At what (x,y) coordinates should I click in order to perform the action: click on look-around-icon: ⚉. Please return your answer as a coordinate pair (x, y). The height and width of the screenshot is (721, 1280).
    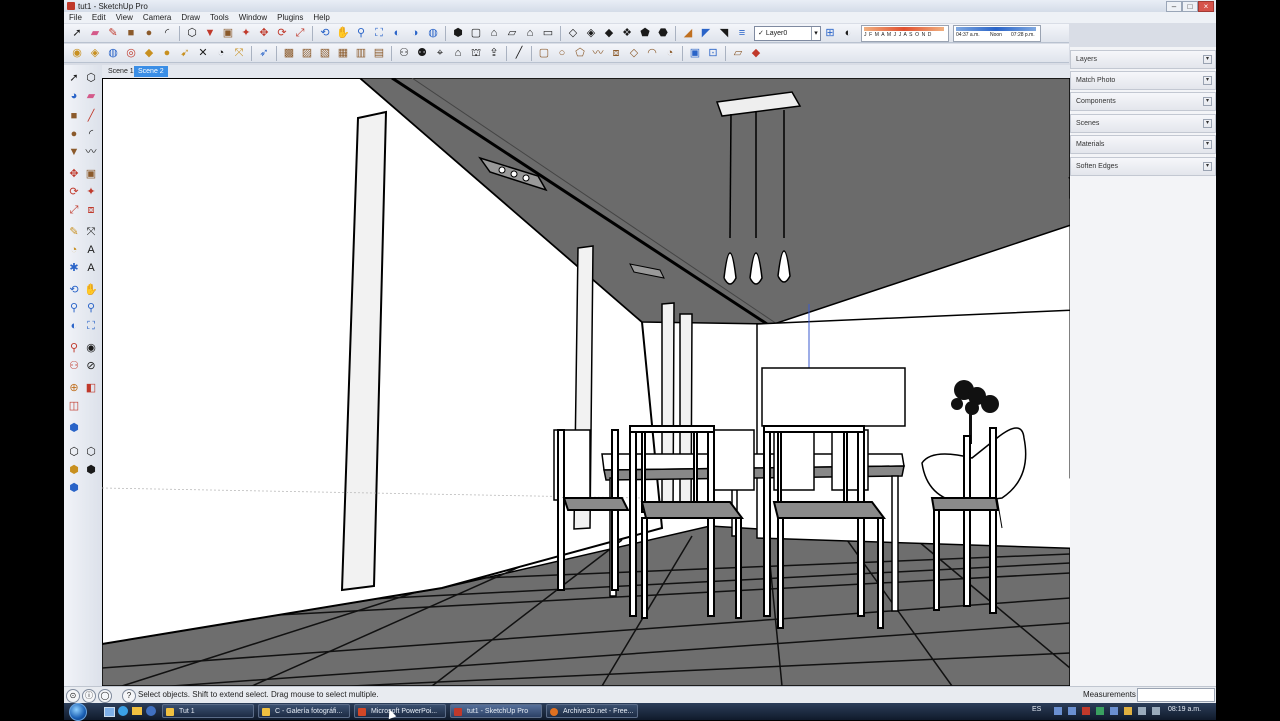
    Looking at the image, I should click on (422, 53).